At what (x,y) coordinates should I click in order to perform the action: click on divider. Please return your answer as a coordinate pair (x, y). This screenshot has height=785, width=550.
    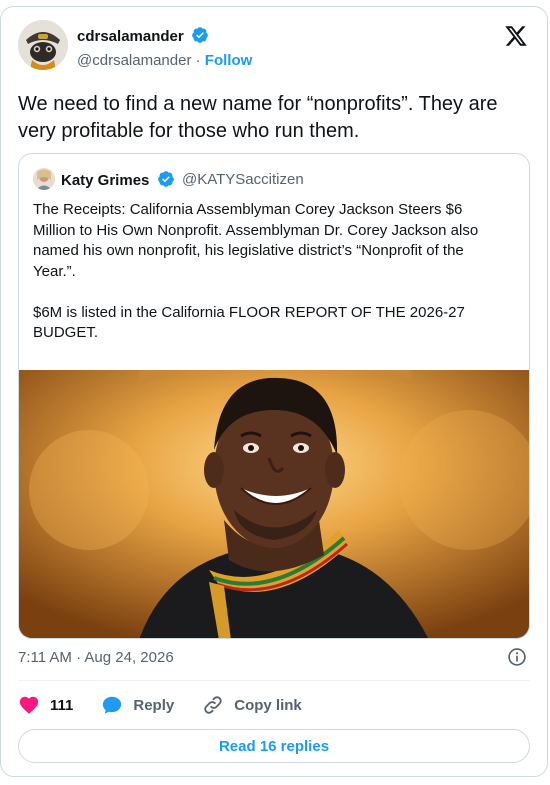
    Looking at the image, I should click on (274, 680).